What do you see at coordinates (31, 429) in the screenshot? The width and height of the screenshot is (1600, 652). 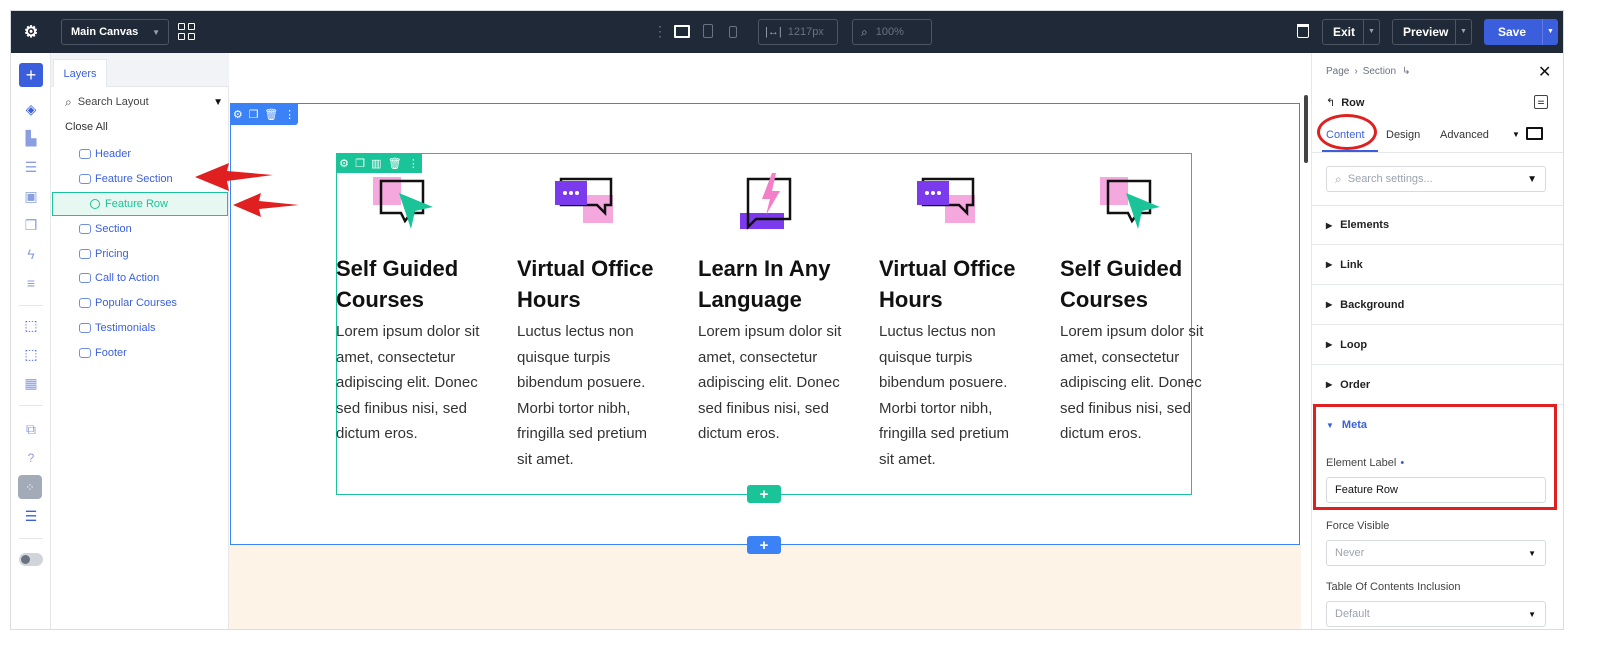 I see `windows-icon: ⧉` at bounding box center [31, 429].